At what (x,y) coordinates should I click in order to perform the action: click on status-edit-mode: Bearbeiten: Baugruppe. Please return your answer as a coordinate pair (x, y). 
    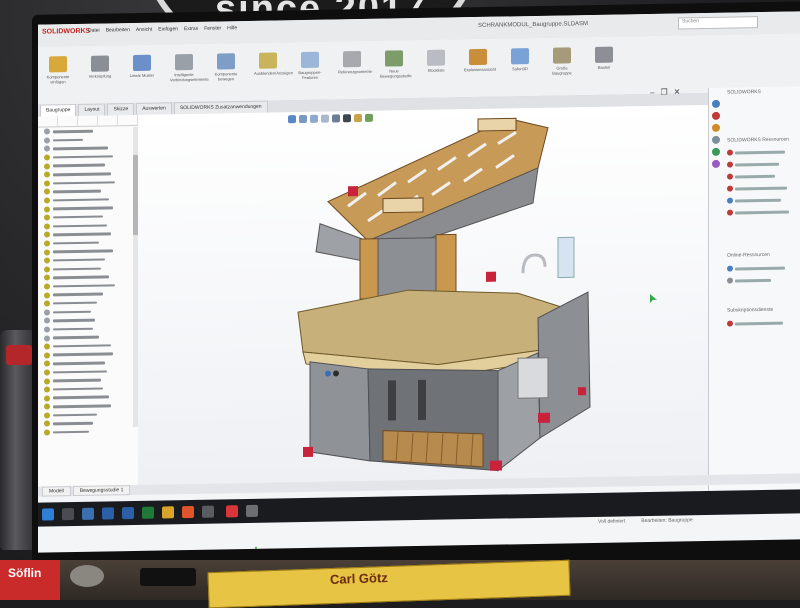
    Looking at the image, I should click on (667, 521).